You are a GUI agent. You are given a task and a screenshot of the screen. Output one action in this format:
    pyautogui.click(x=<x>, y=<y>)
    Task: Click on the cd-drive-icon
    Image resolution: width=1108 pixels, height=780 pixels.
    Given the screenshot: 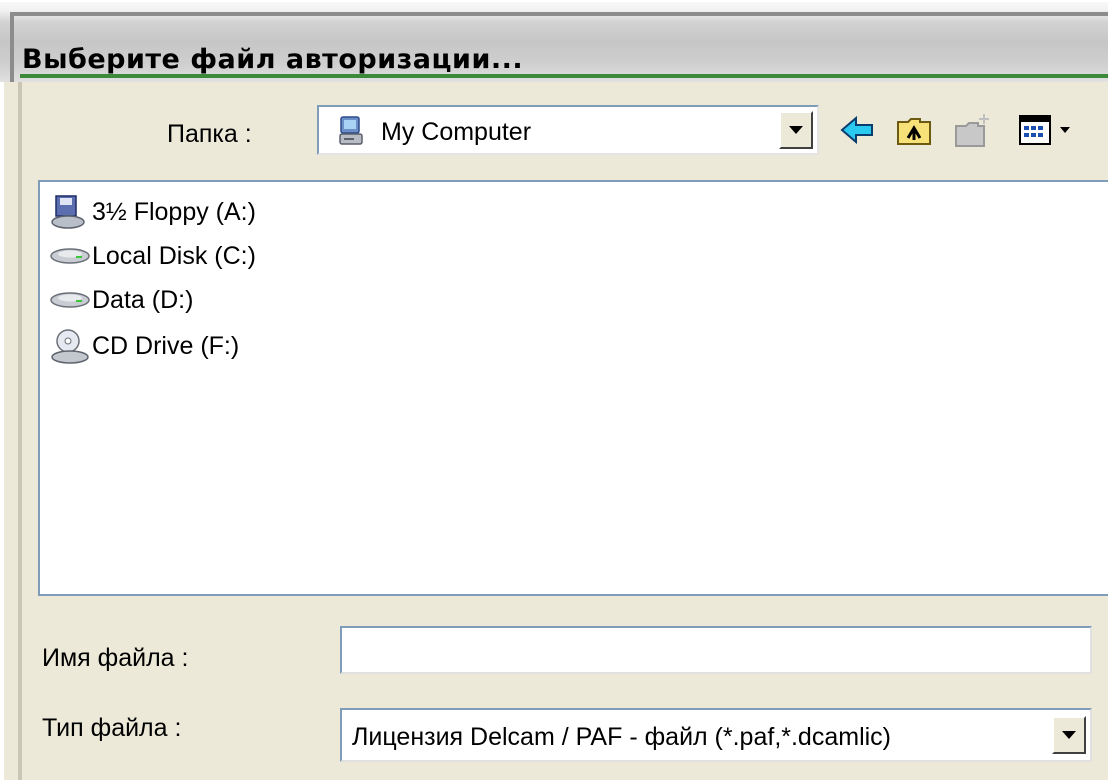 What is the action you would take?
    pyautogui.click(x=70, y=346)
    